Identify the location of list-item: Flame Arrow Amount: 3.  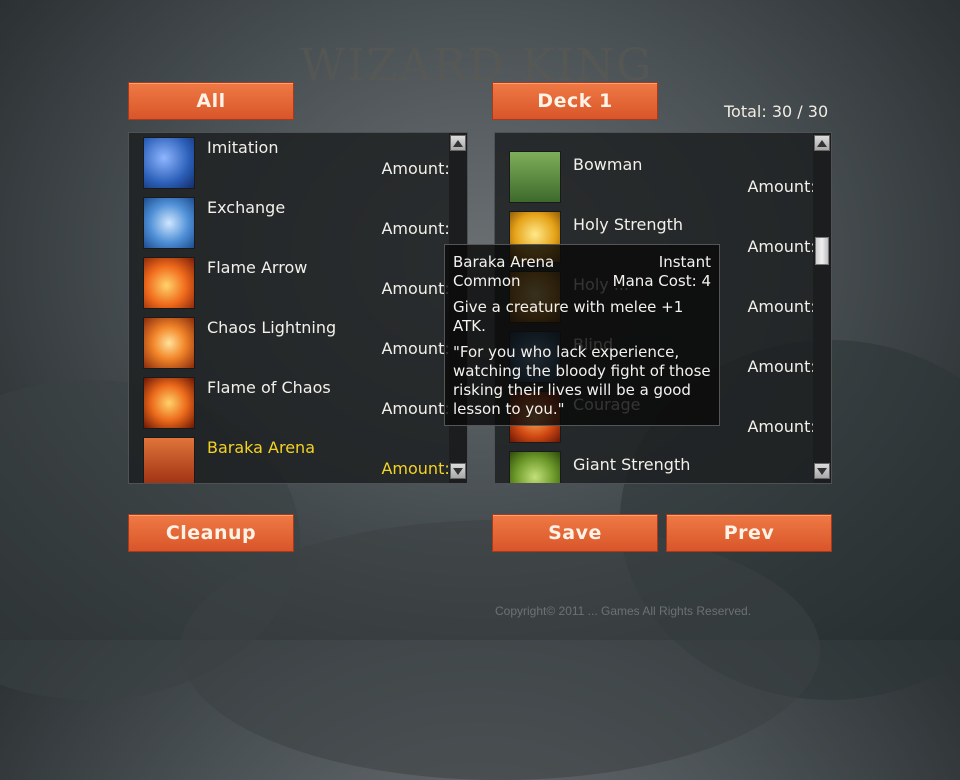
(297, 283).